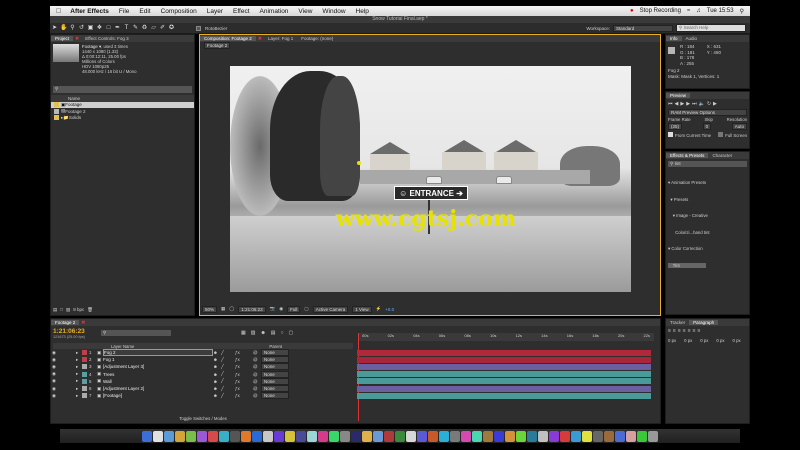 The image size is (800, 450). What do you see at coordinates (202, 367) in the screenshot?
I see `layer-row: ◉ ▸ 3 ▣ [Adjustment Layer 3] ☻ ╱ ƒx @ None` at bounding box center [202, 367].